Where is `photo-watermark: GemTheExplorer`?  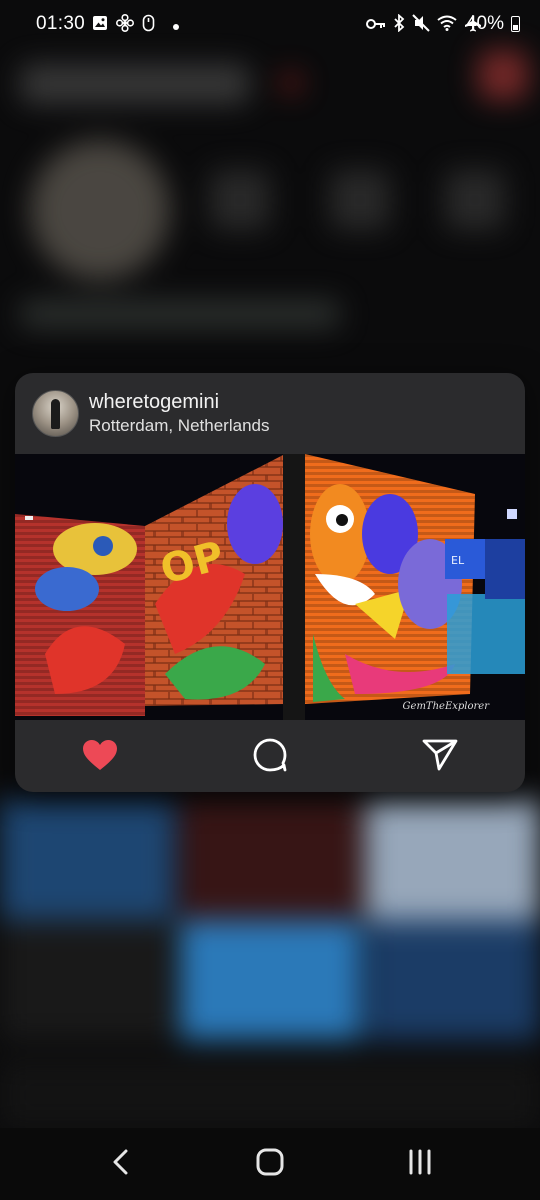
photo-watermark: GemTheExplorer is located at coordinates (445, 706).